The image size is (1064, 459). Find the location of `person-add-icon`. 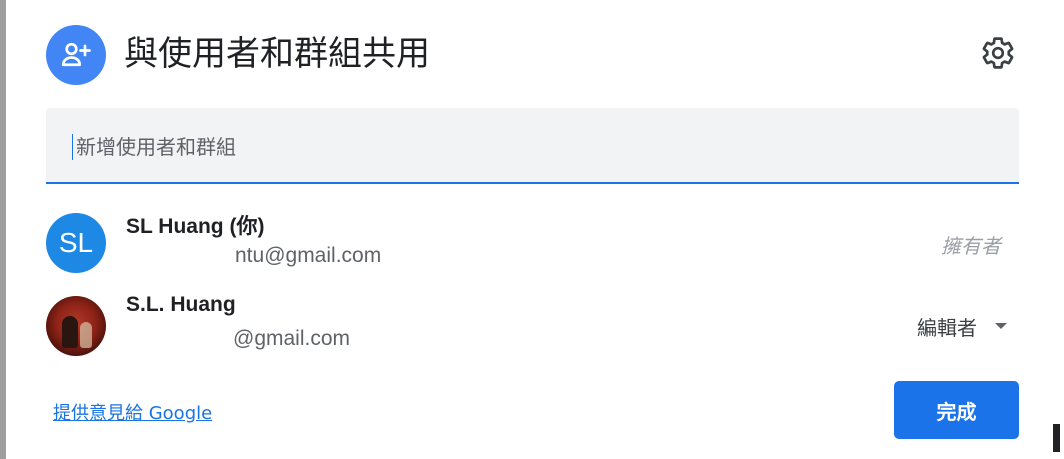

person-add-icon is located at coordinates (76, 55).